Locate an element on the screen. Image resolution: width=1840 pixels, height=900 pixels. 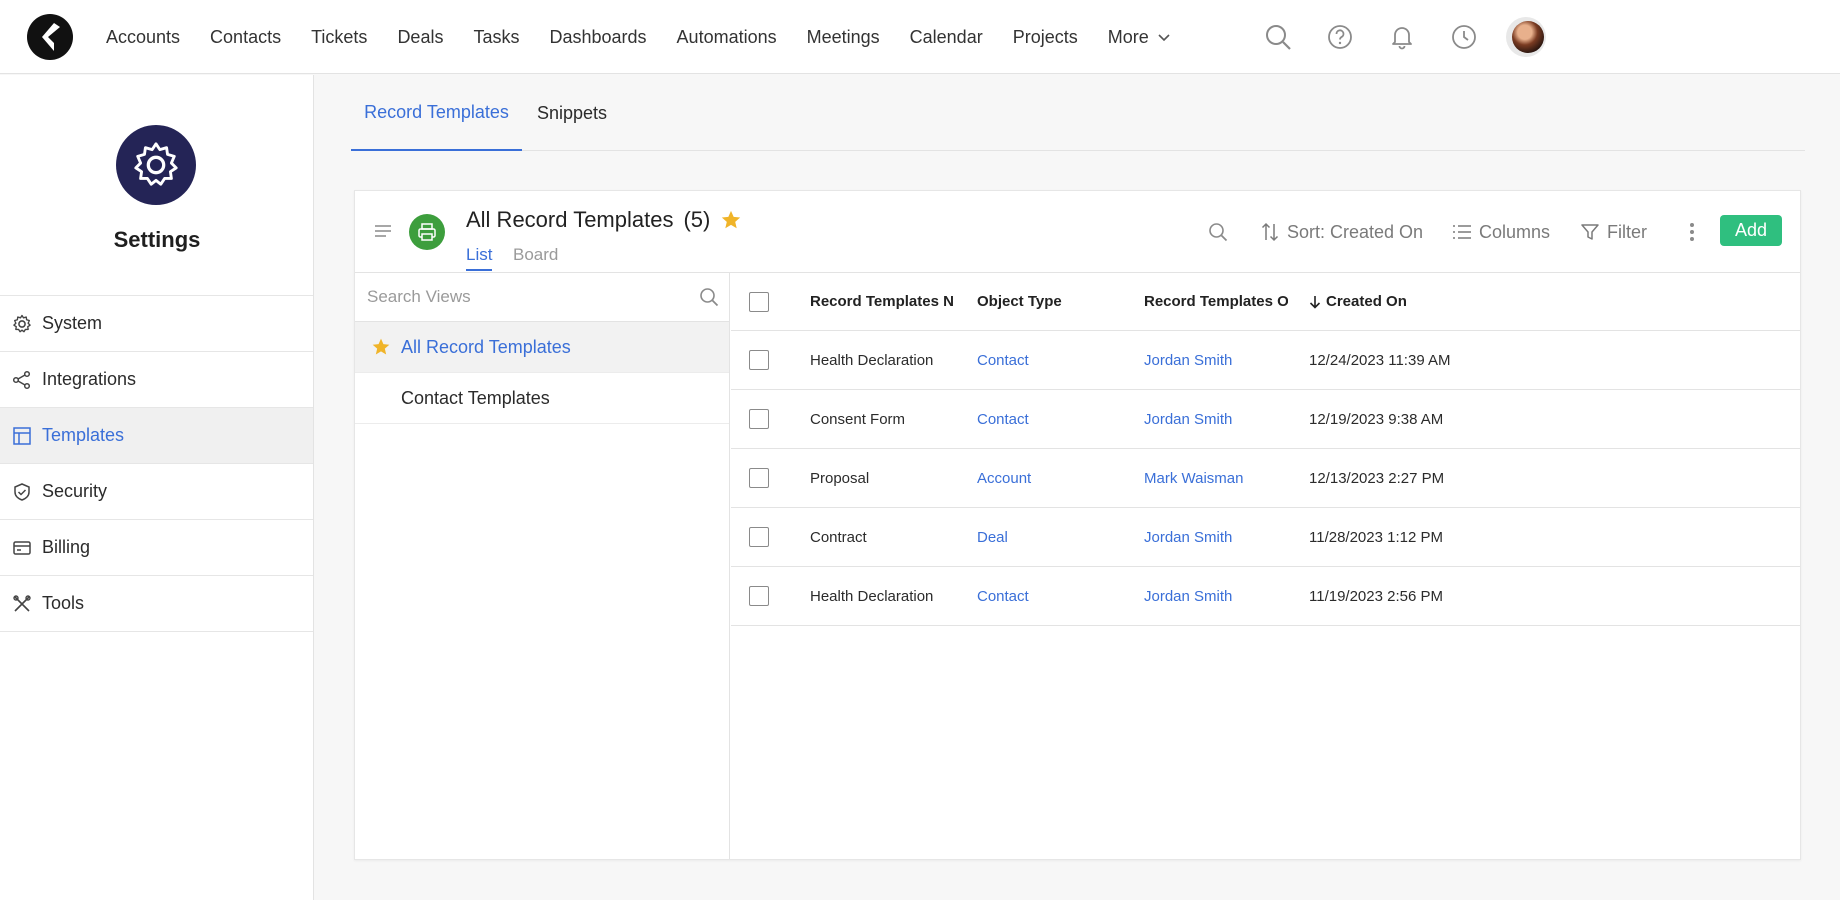
nav-tasks: Tasks is located at coordinates (496, 37).